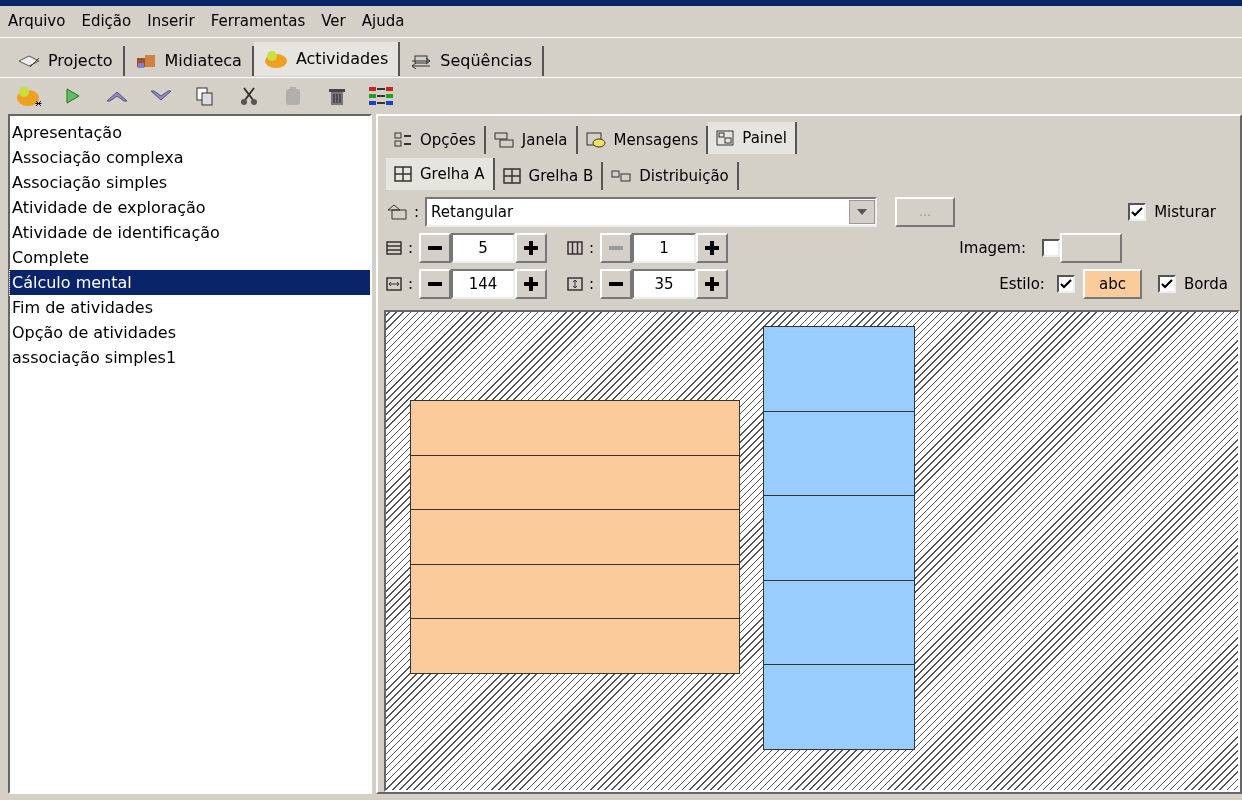 This screenshot has height=800, width=1242. Describe the element at coordinates (190, 182) in the screenshot. I see `activity-item: Associação simples` at that location.